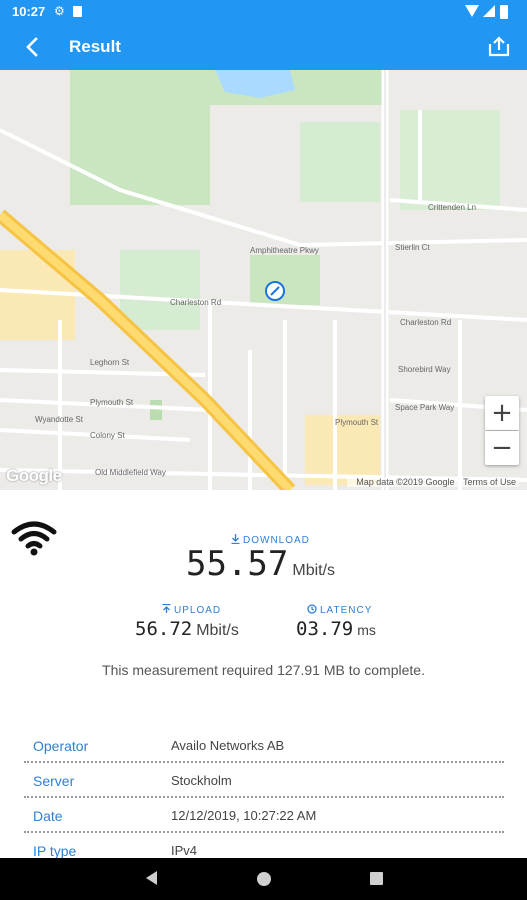 Image resolution: width=527 pixels, height=900 pixels. Describe the element at coordinates (312, 609) in the screenshot. I see `latency-icon` at that location.